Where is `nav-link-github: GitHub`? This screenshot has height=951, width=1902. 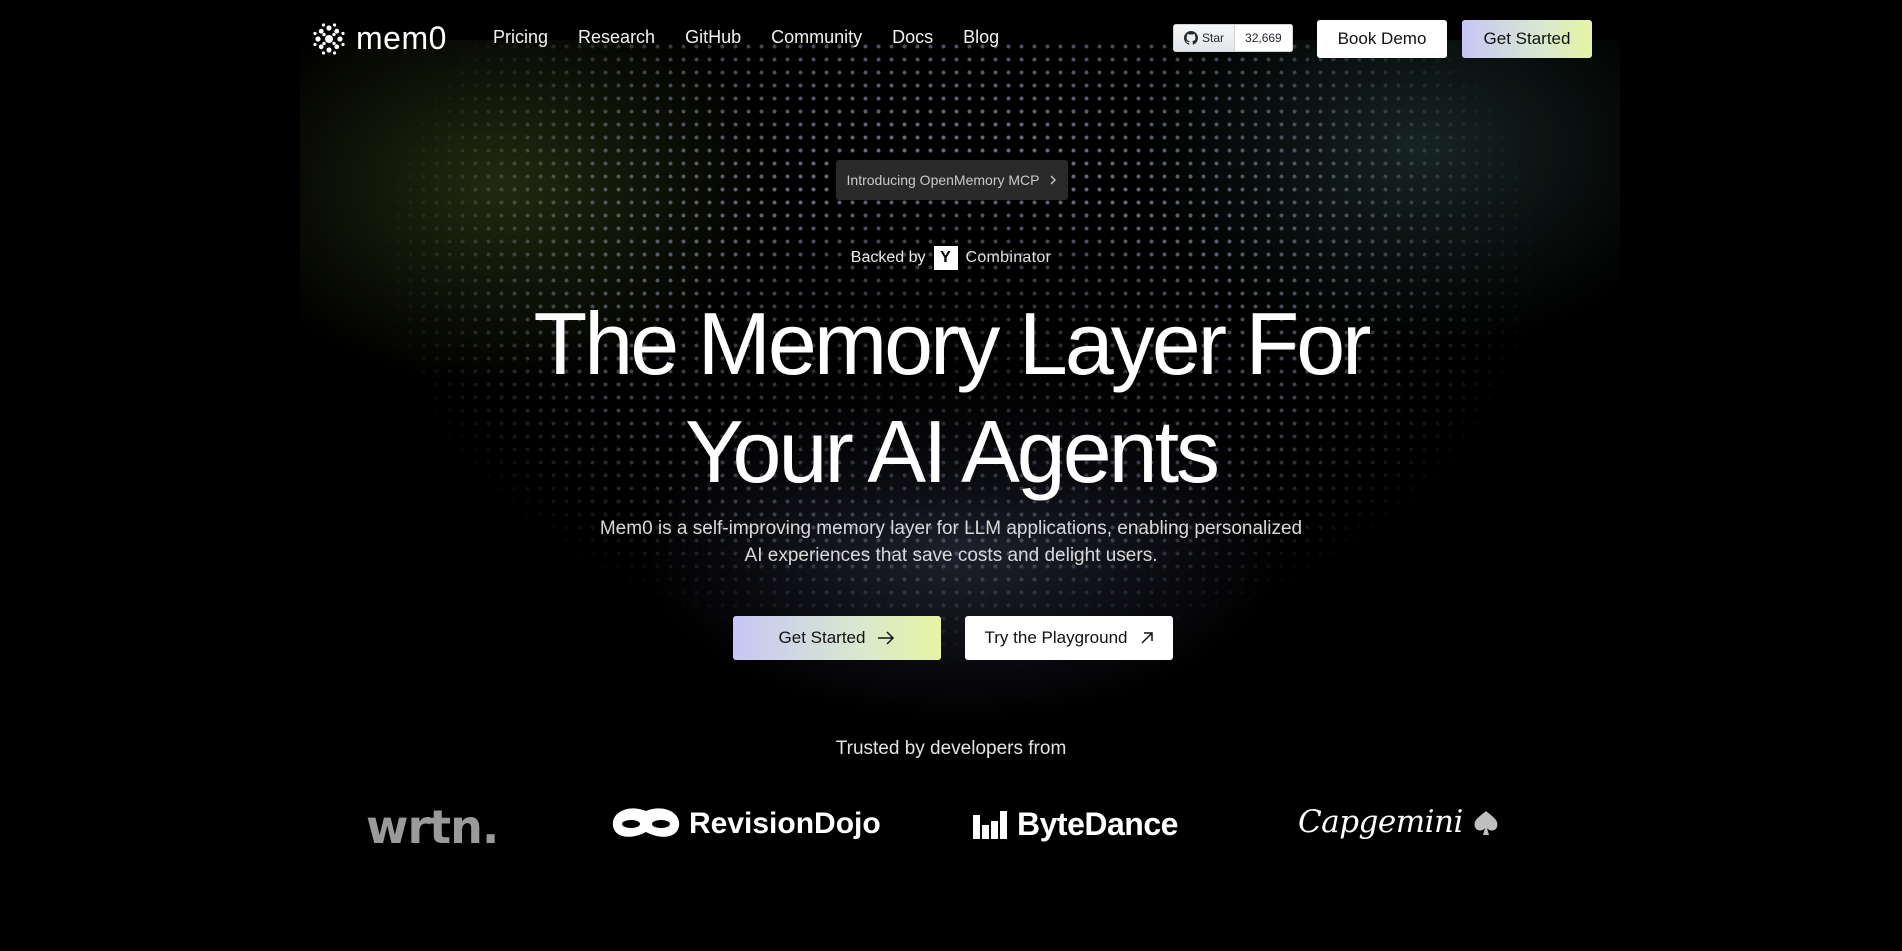
nav-link-github: GitHub is located at coordinates (713, 37).